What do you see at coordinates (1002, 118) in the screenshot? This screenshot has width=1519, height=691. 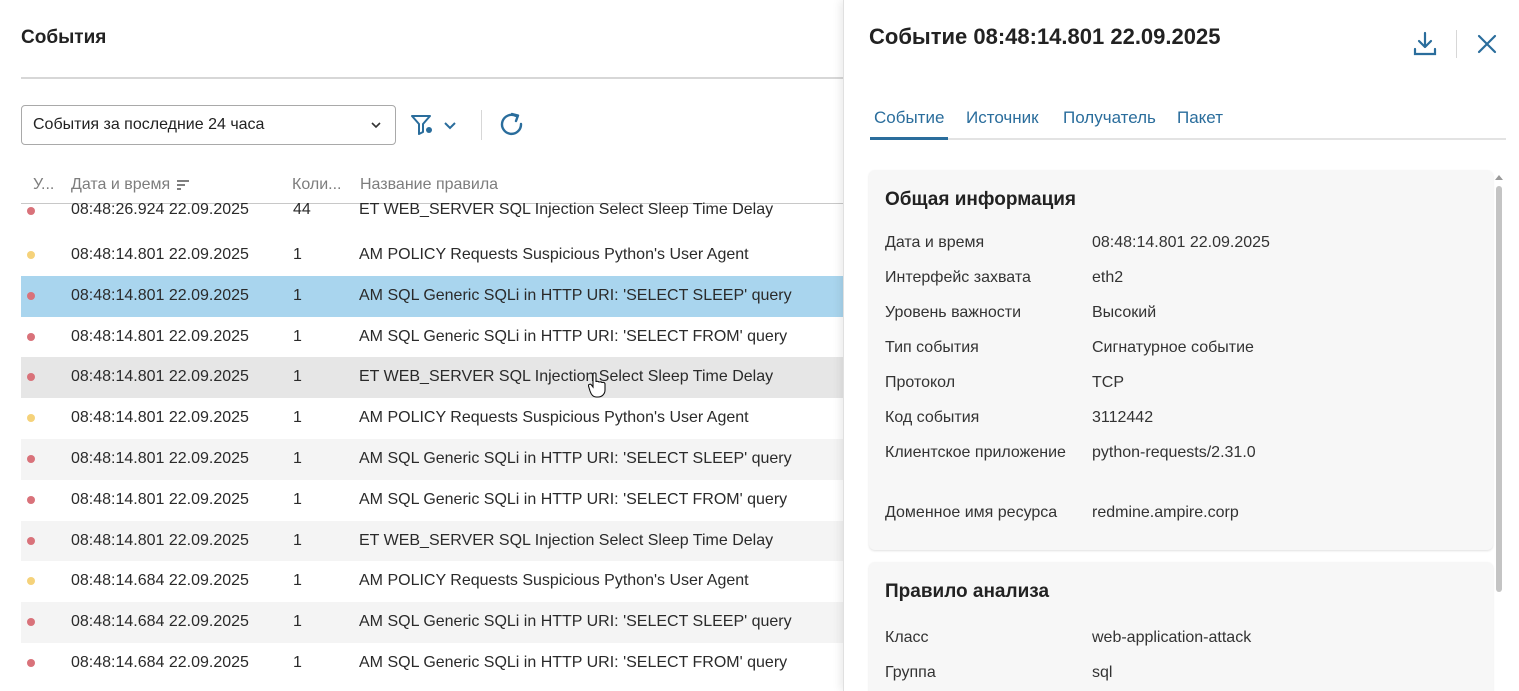 I see `tab-source: Источник` at bounding box center [1002, 118].